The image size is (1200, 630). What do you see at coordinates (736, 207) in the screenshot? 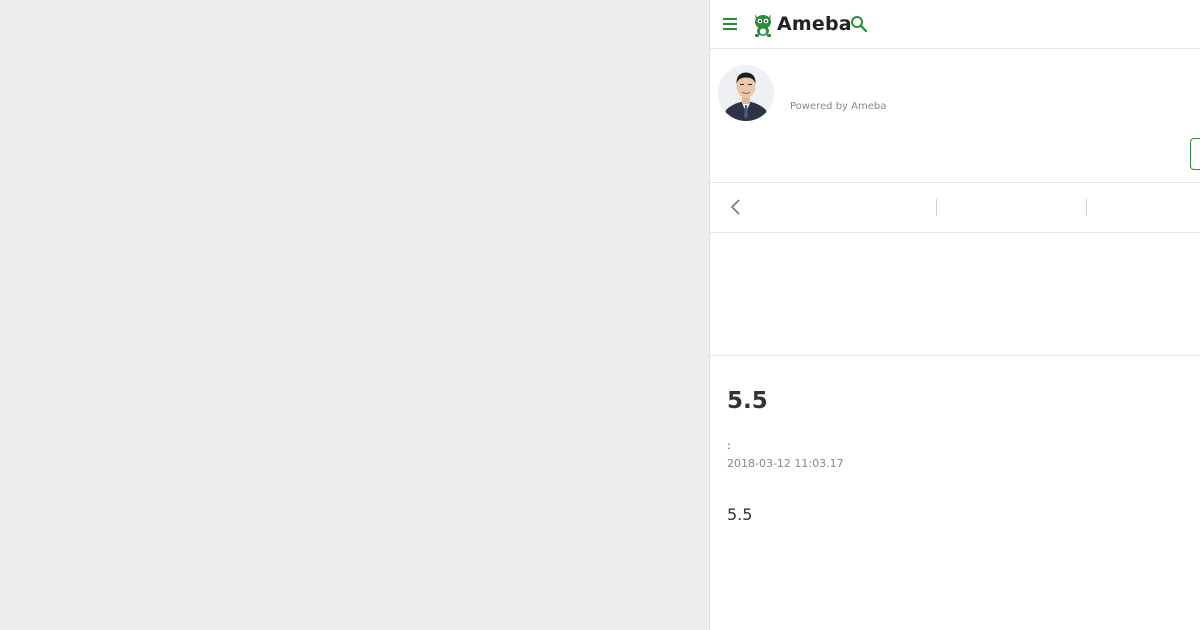
I see `chevron-left-icon` at bounding box center [736, 207].